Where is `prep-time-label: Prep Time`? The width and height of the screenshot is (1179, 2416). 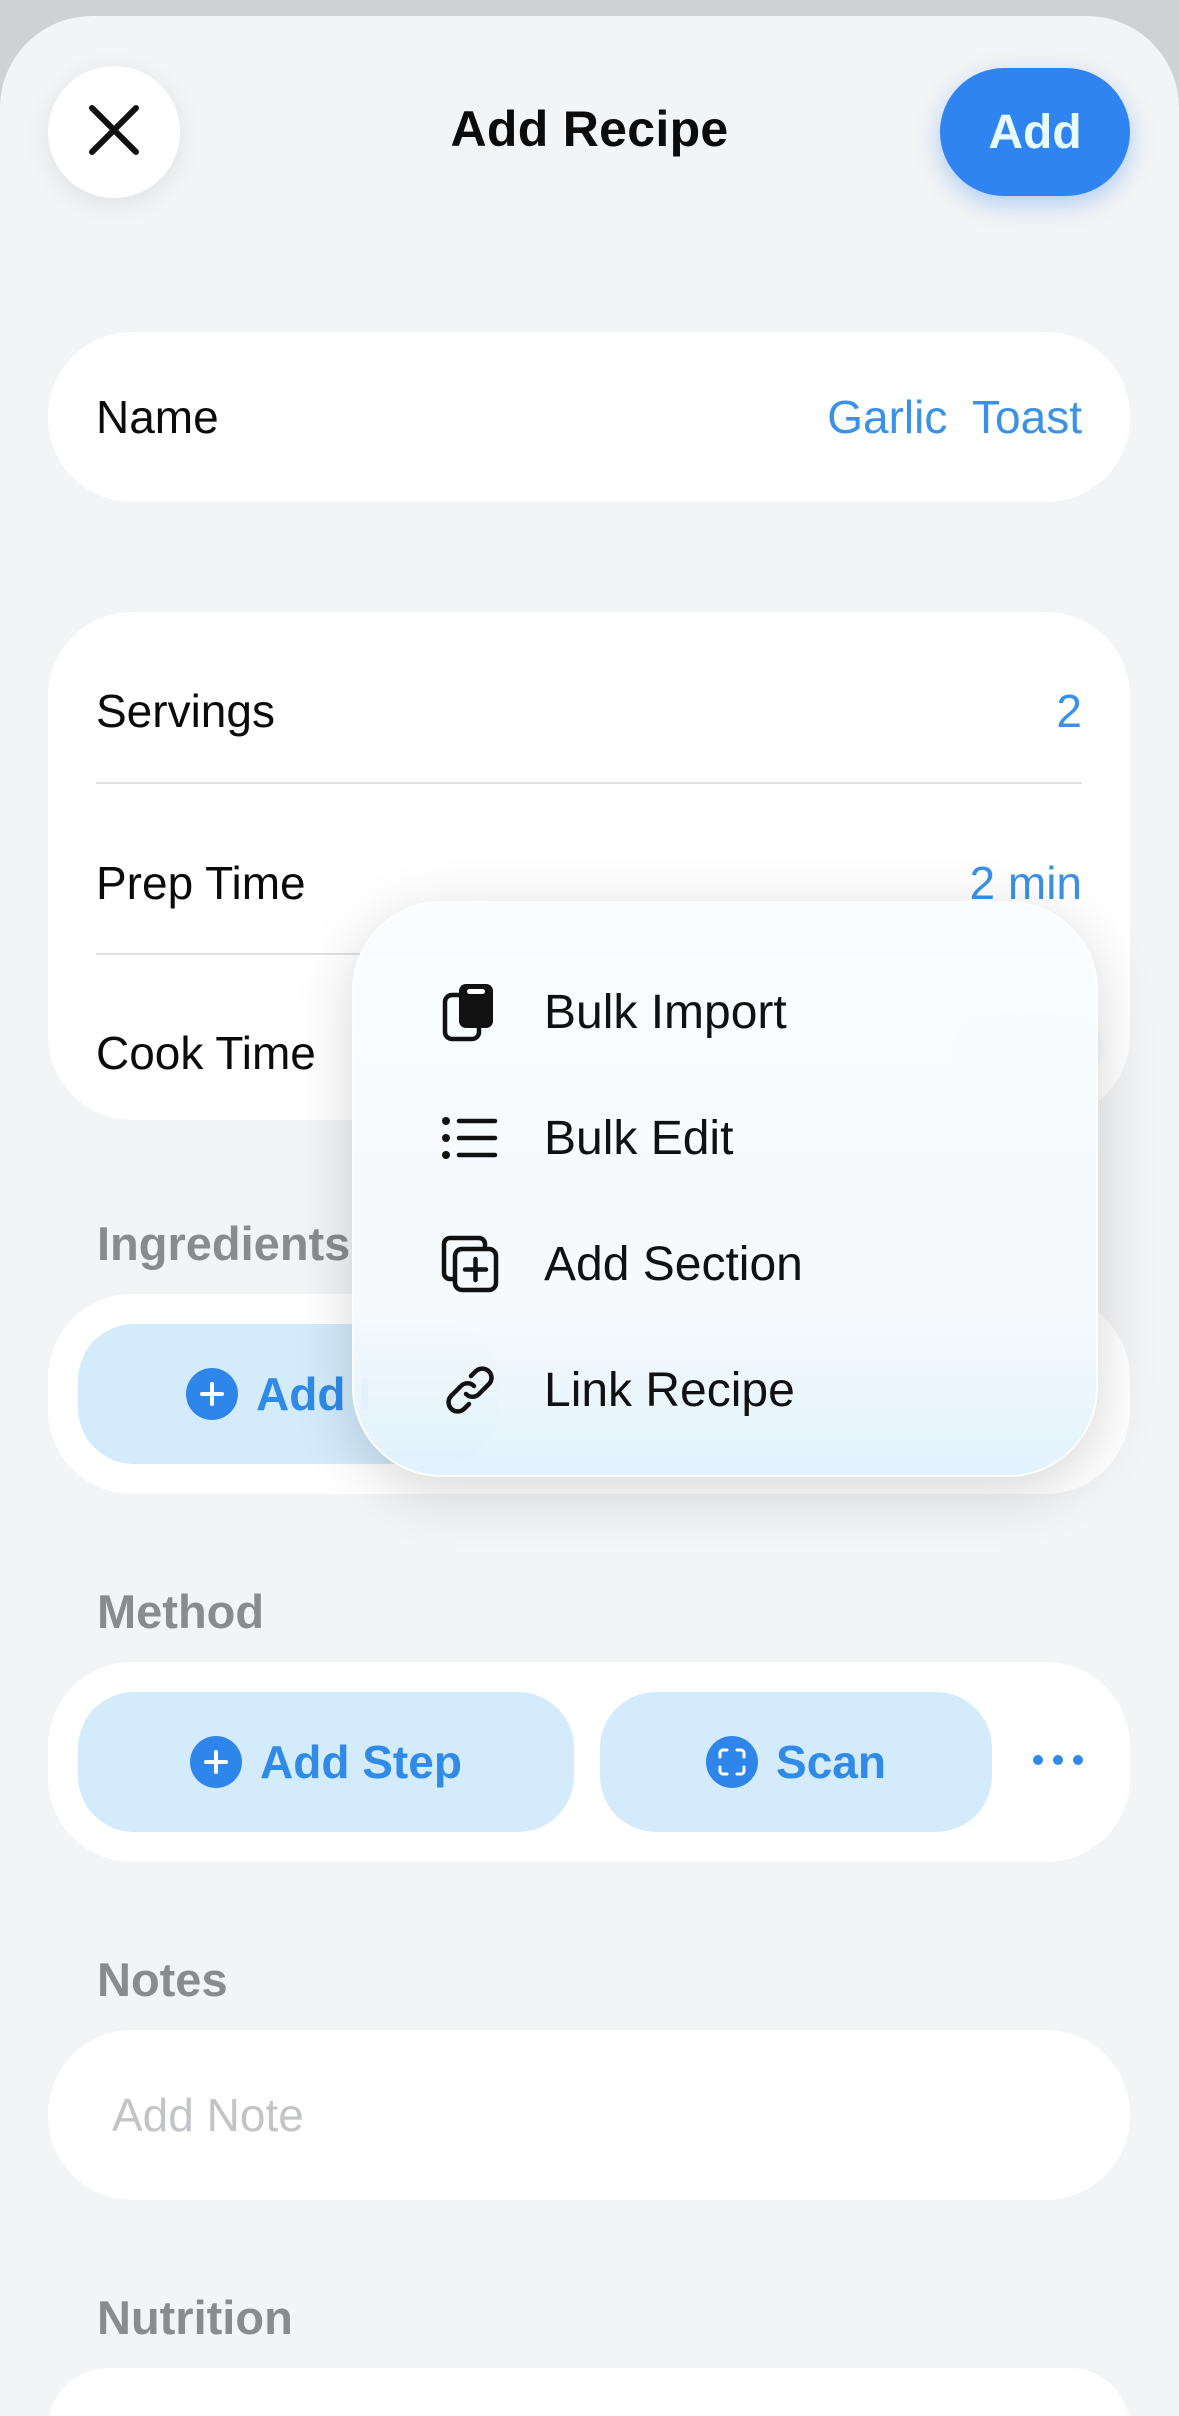
prep-time-label: Prep Time is located at coordinates (201, 883).